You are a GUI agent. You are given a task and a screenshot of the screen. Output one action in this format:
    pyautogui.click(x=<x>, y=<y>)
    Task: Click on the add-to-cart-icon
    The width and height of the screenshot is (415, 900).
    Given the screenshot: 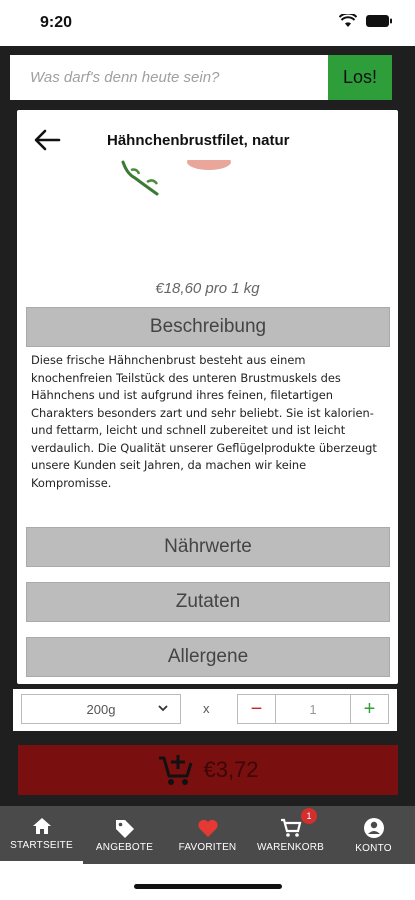 What is the action you would take?
    pyautogui.click(x=176, y=770)
    